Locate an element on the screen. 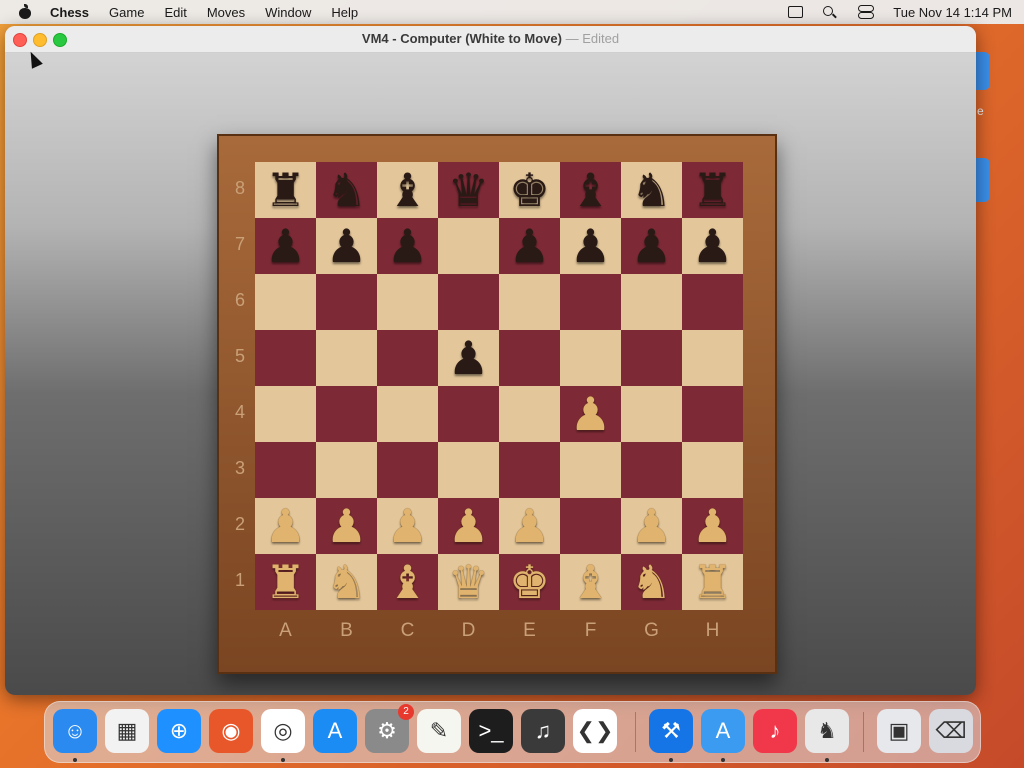  system-settings-icon: ⚙ 2 is located at coordinates (389, 728).